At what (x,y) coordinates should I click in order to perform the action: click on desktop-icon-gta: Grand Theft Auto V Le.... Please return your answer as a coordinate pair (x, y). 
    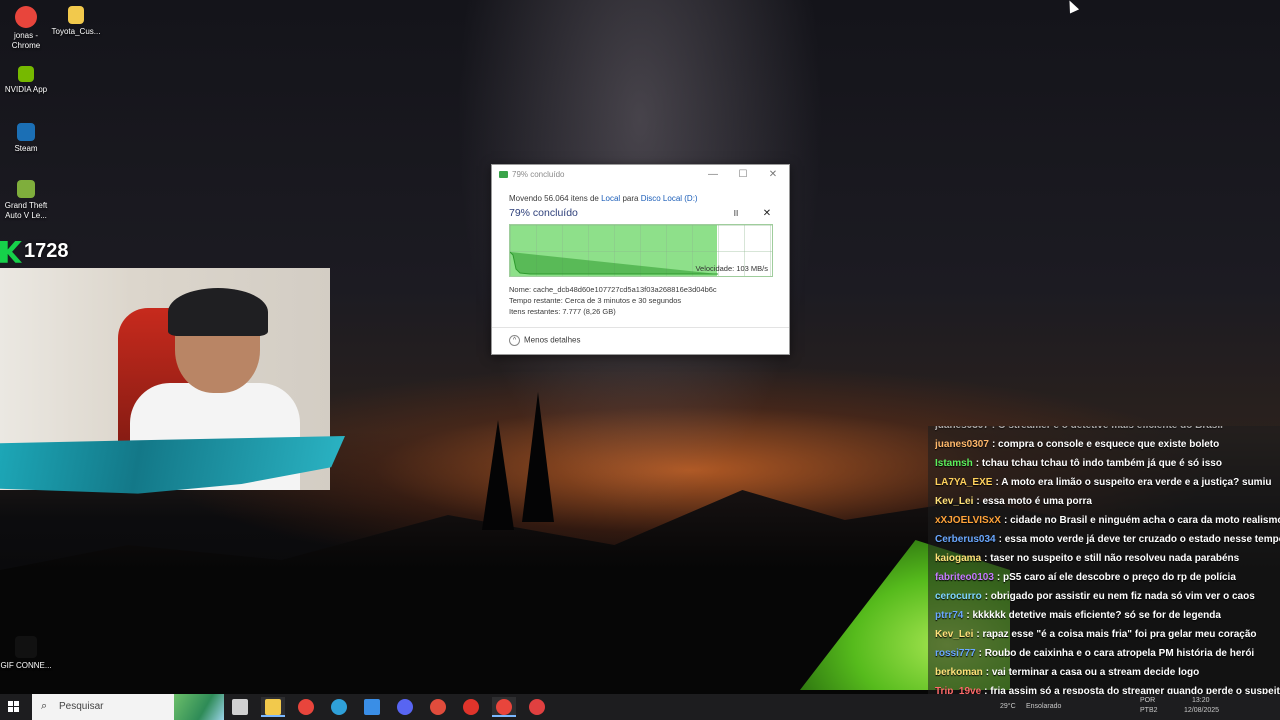
    Looking at the image, I should click on (26, 200).